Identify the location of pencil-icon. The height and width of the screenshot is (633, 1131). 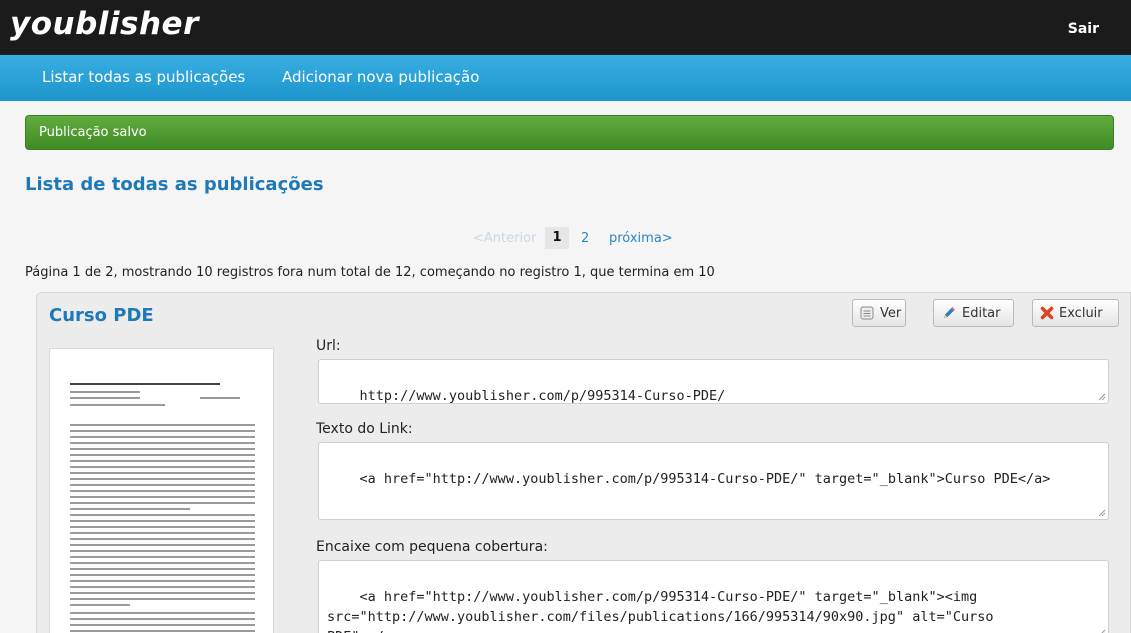
(949, 312).